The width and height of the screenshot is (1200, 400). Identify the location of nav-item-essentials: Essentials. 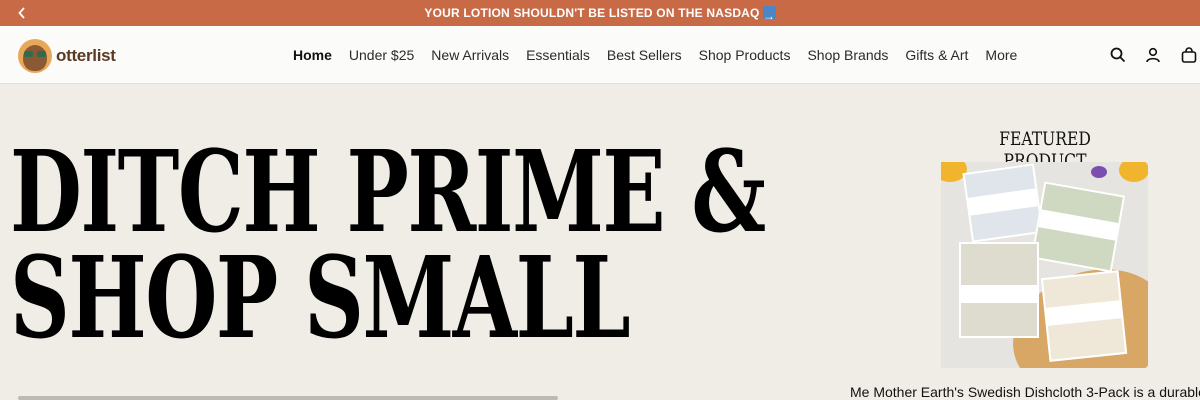
(558, 55).